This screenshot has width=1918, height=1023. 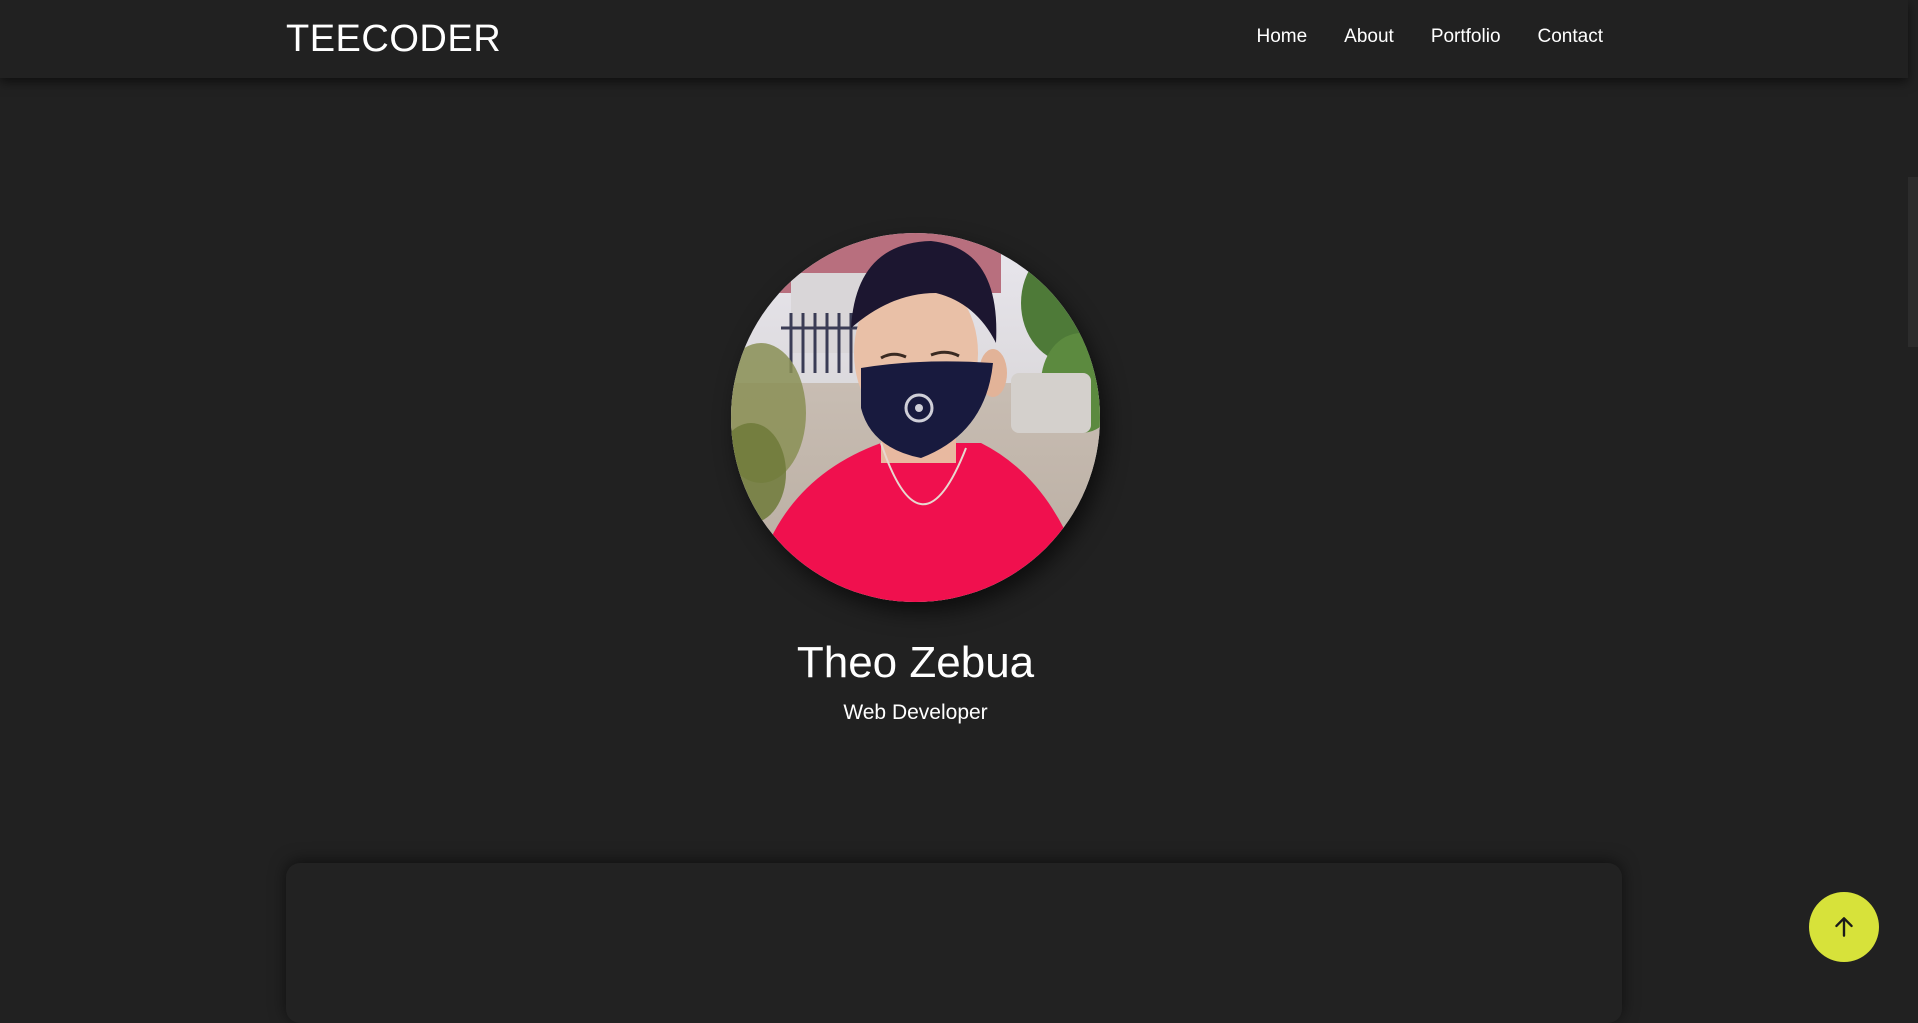 I want to click on arrow-up-icon, so click(x=1844, y=927).